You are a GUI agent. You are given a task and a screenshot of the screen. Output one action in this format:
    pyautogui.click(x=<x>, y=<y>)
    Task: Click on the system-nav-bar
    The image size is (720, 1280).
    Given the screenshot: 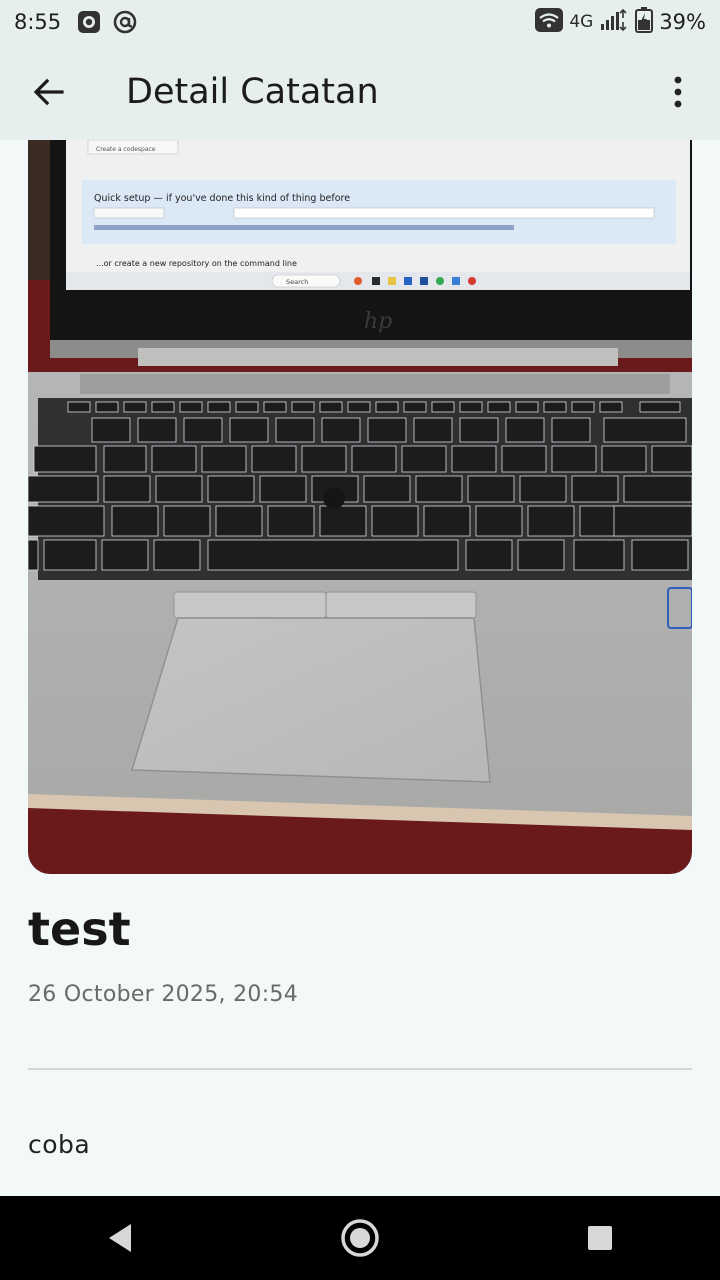 What is the action you would take?
    pyautogui.click(x=360, y=1238)
    